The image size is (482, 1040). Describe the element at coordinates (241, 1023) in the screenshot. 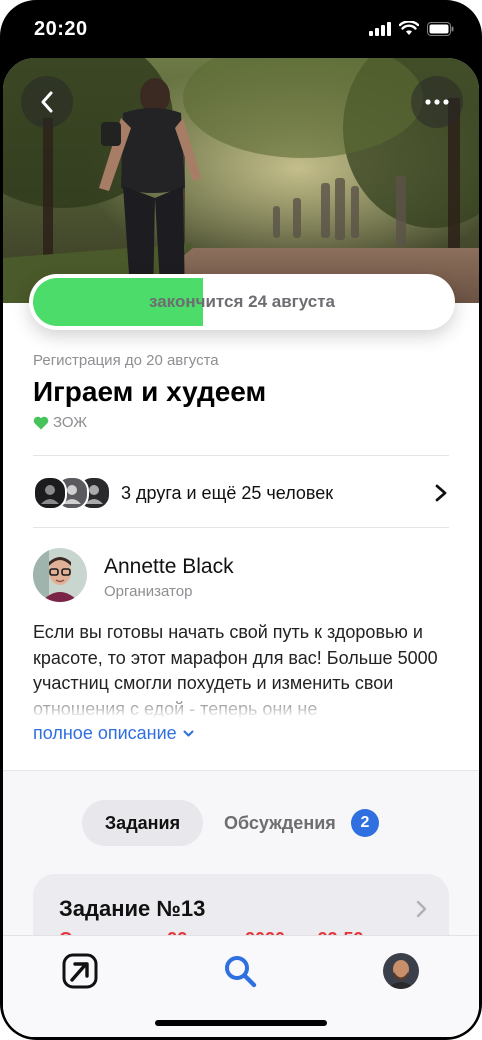

I see `home-indicator` at that location.